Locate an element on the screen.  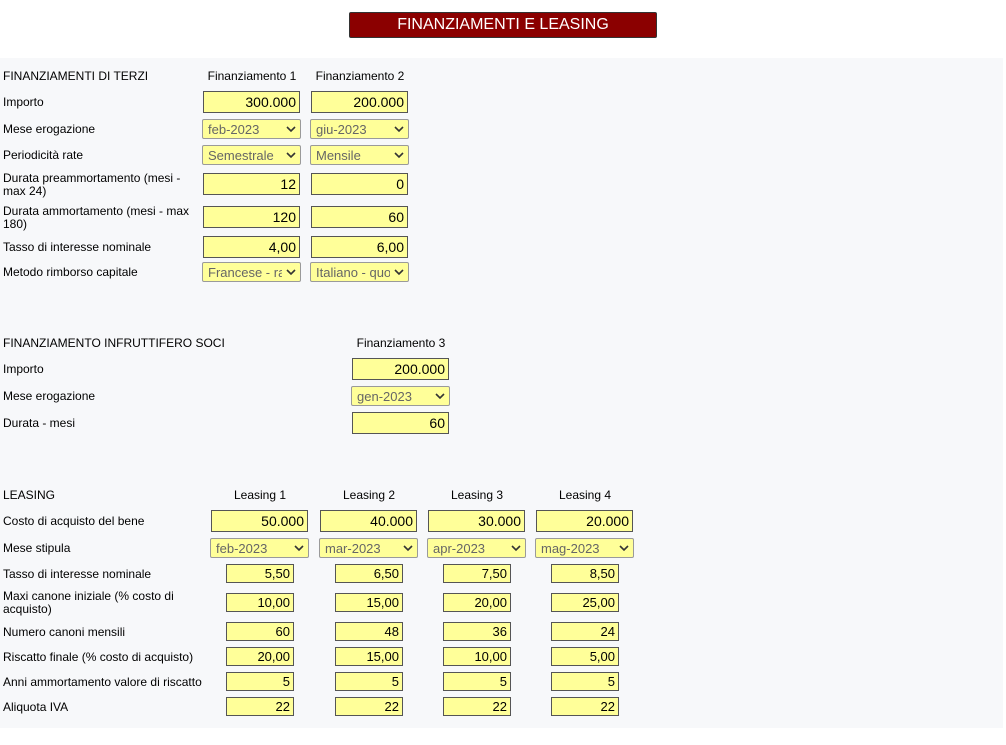
label-importo: Importo is located at coordinates (23, 102).